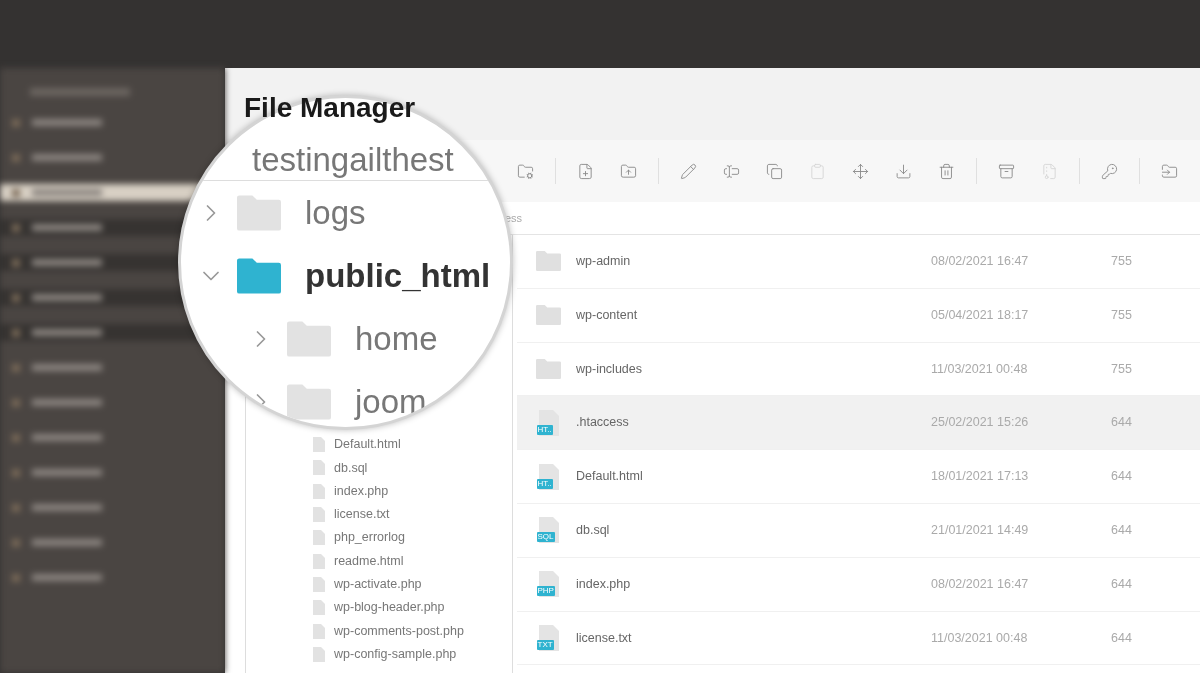 The image size is (1200, 673). What do you see at coordinates (399, 631) in the screenshot?
I see `tree-file-name: wp-comments-post.php` at bounding box center [399, 631].